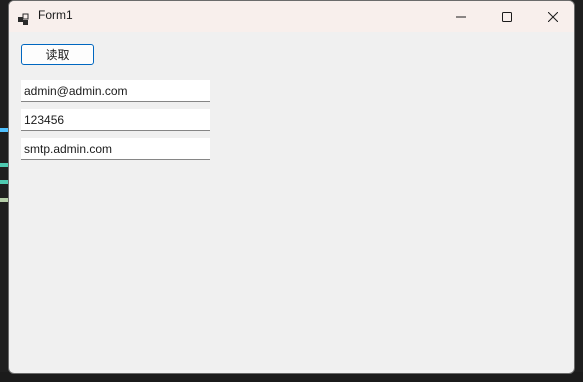  I want to click on read-button: 读取, so click(57, 54).